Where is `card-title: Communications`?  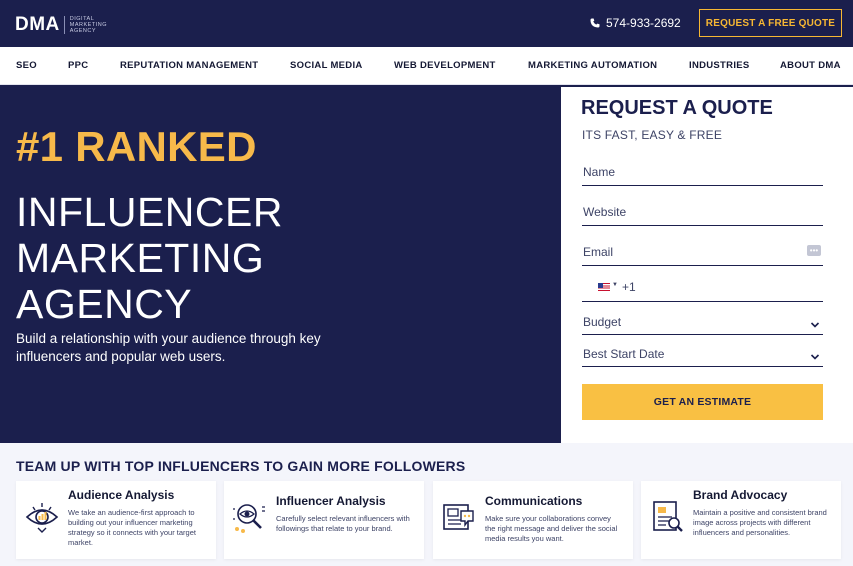 card-title: Communications is located at coordinates (534, 501).